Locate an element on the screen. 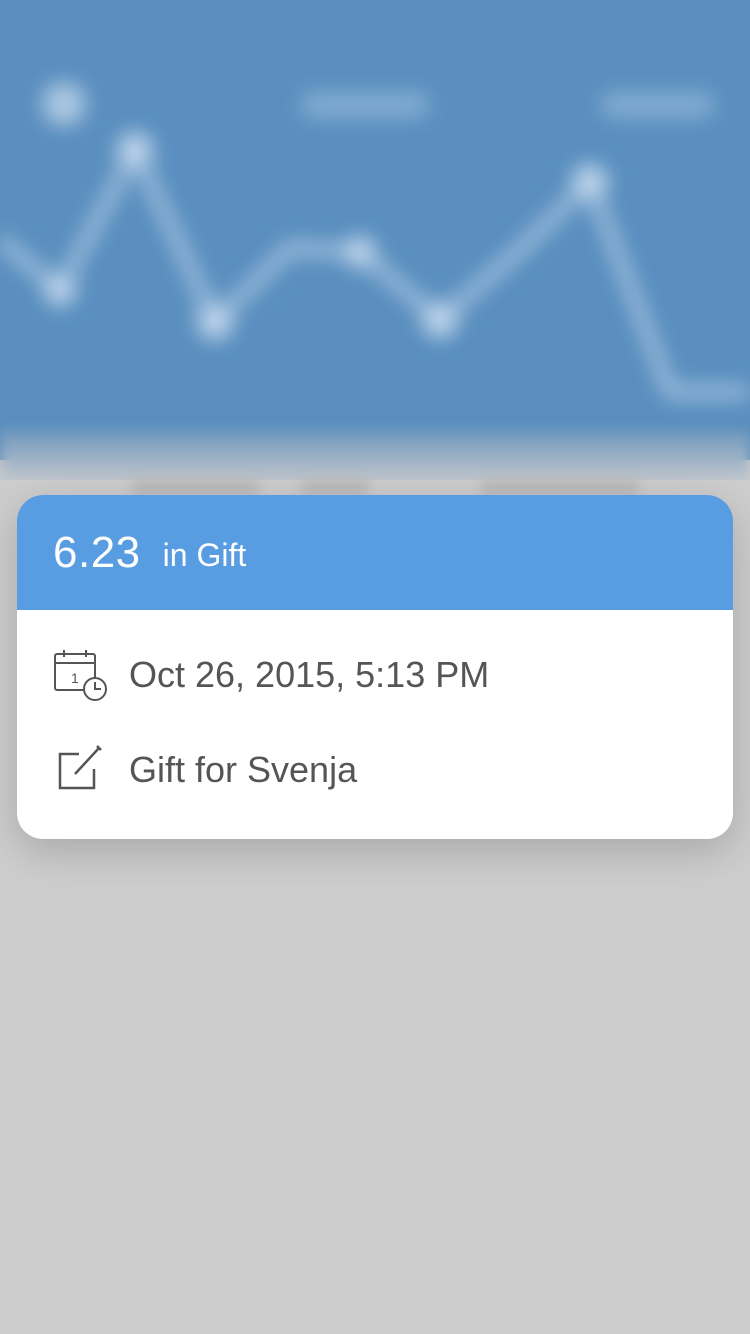 The image size is (750, 1334). svg-text: 1 is located at coordinates (75, 678).